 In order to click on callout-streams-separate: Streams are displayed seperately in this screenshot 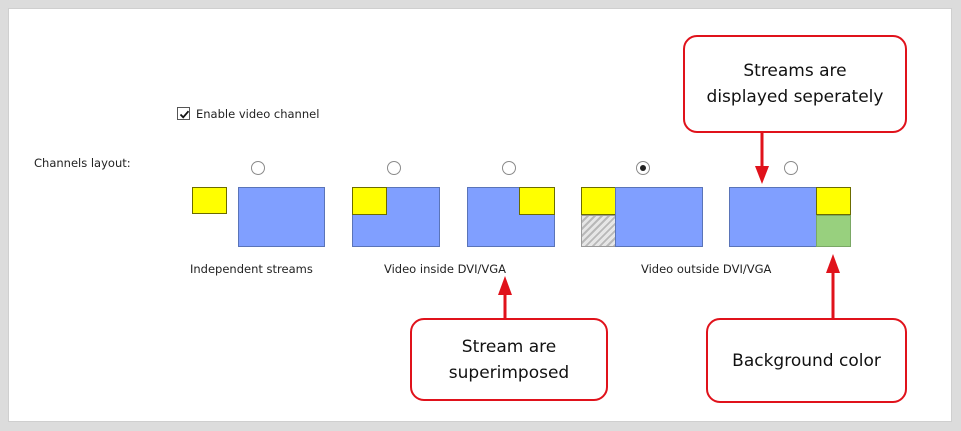, I will do `click(795, 84)`.